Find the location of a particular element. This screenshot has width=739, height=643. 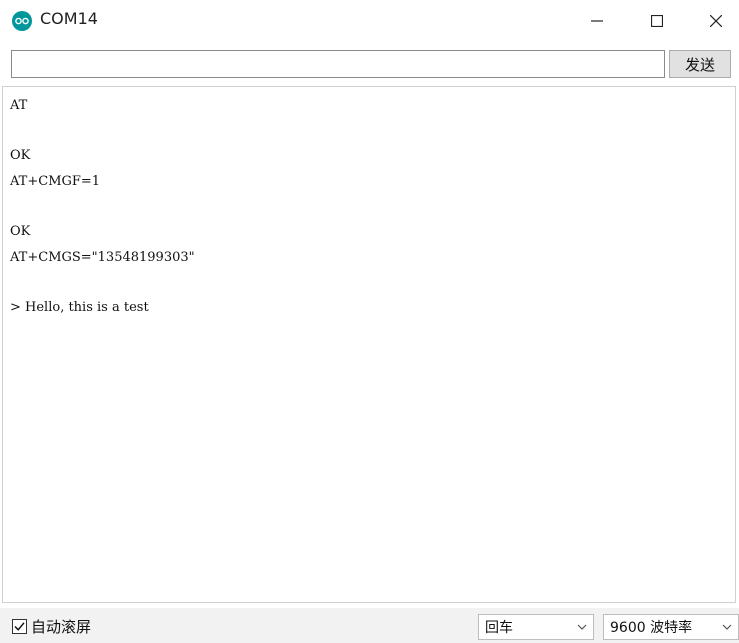

output-line: AT is located at coordinates (19, 105).